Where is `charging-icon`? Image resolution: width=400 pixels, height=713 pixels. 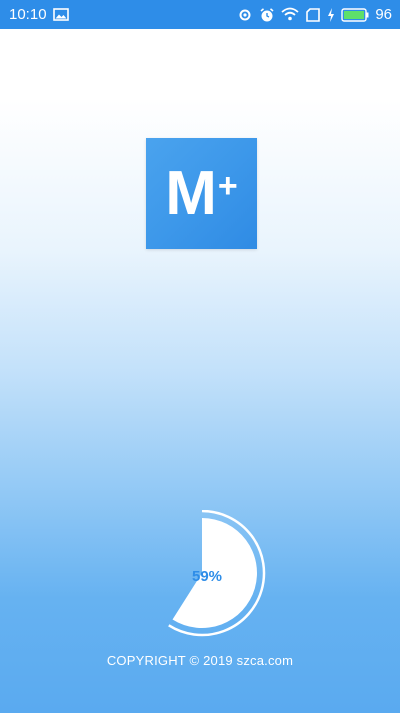
charging-icon is located at coordinates (331, 14).